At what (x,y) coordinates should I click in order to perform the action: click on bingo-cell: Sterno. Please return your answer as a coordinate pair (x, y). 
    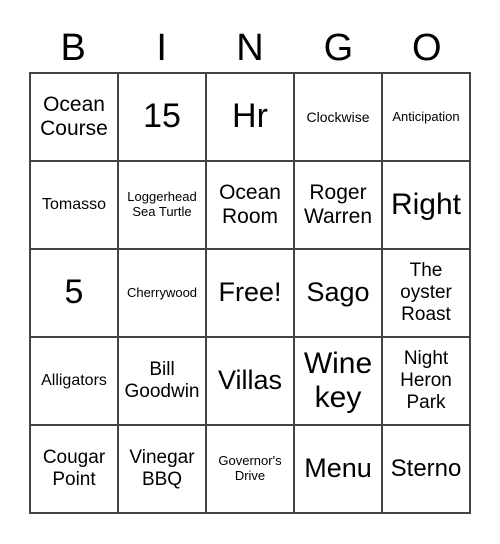
    Looking at the image, I should click on (426, 469).